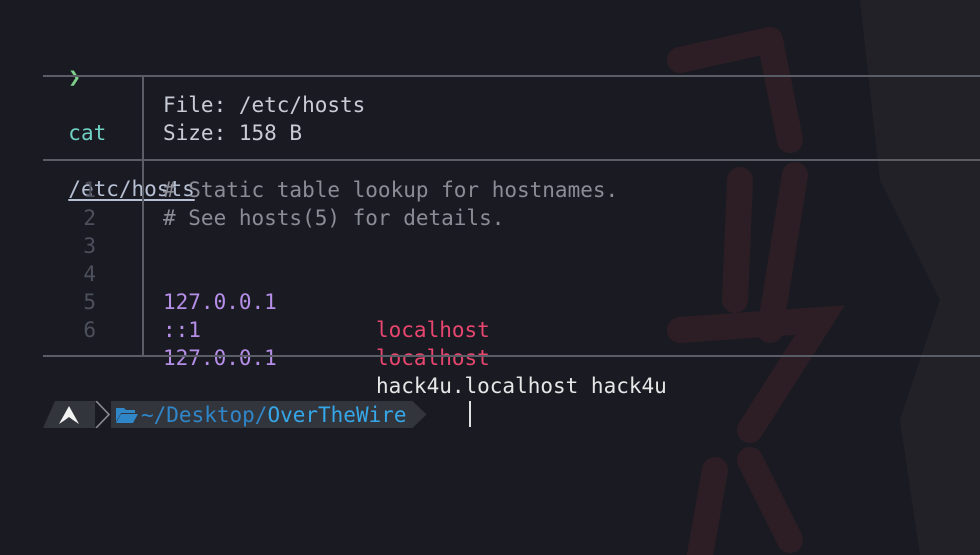 Image resolution: width=980 pixels, height=555 pixels. Describe the element at coordinates (89, 330) in the screenshot. I see `line-number: 6` at that location.